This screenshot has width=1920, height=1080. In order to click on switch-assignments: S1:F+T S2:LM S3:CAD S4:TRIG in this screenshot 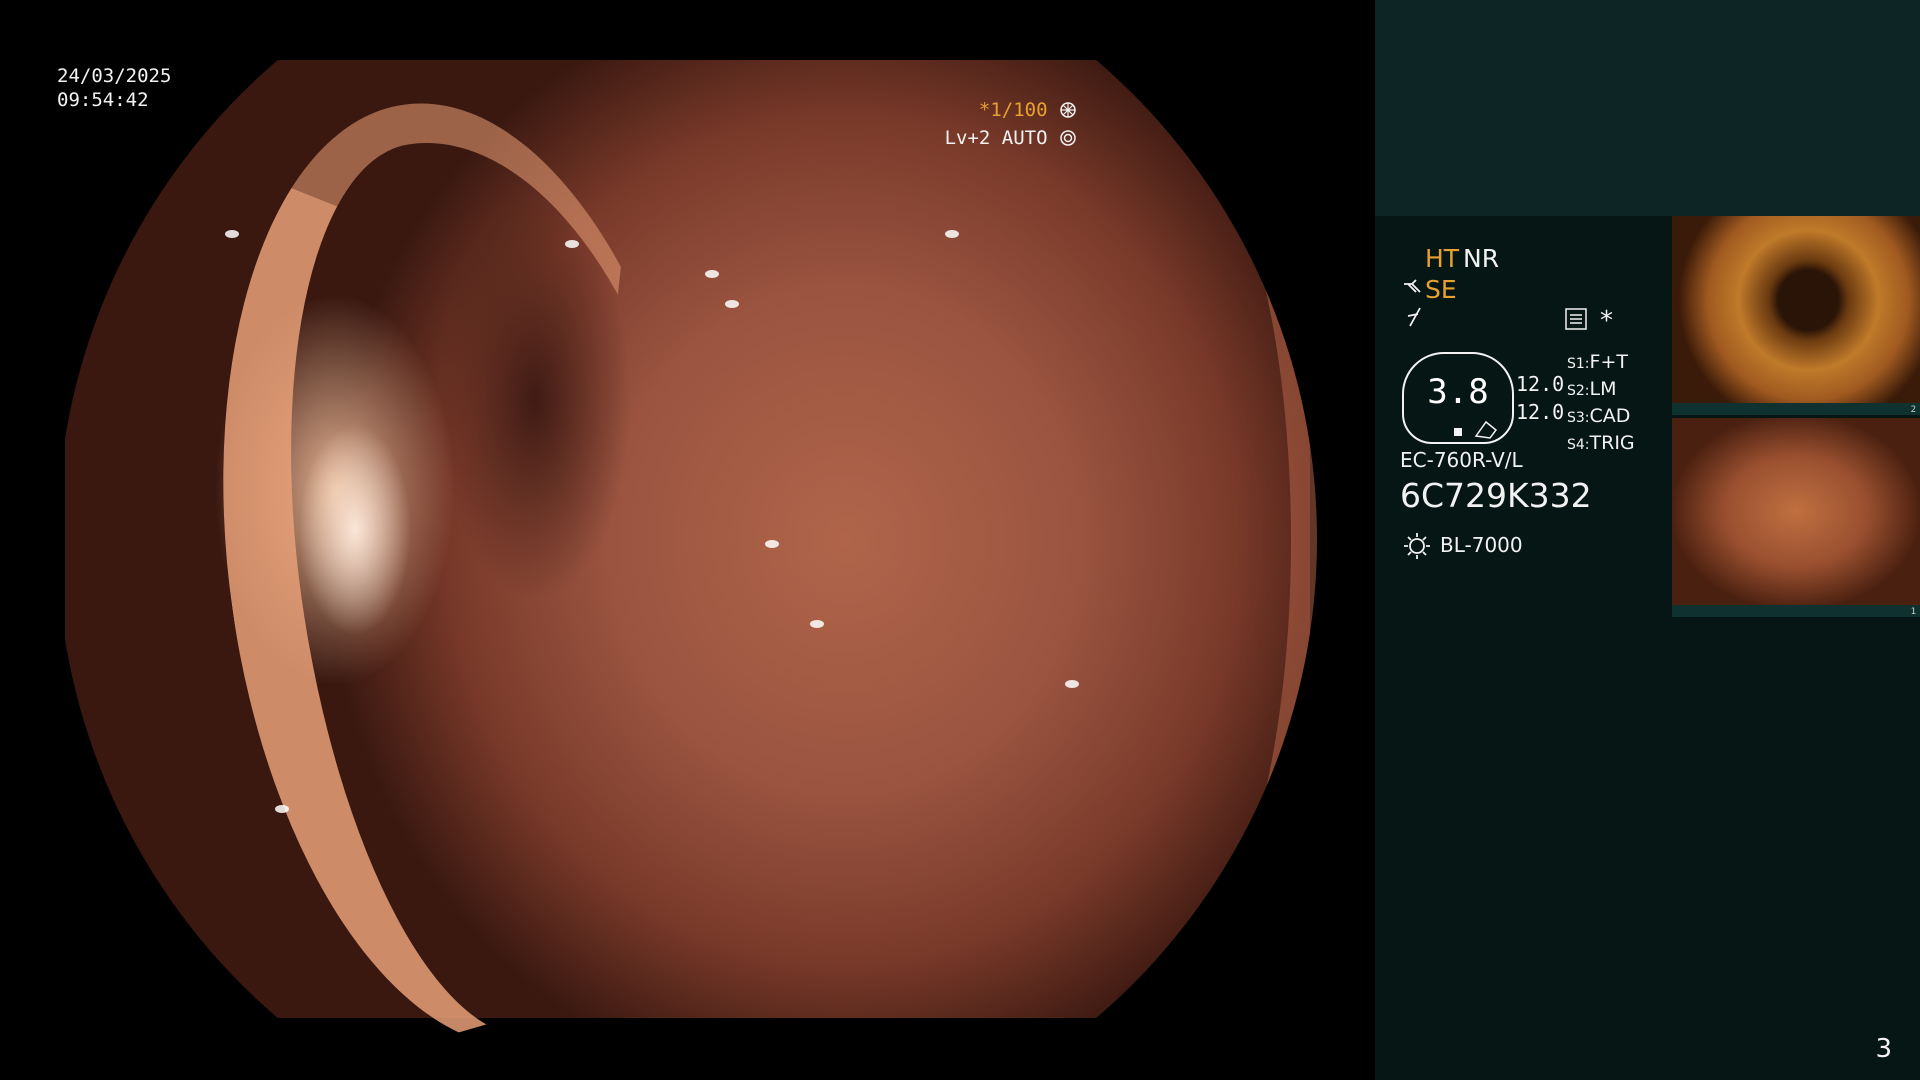, I will do `click(1601, 404)`.